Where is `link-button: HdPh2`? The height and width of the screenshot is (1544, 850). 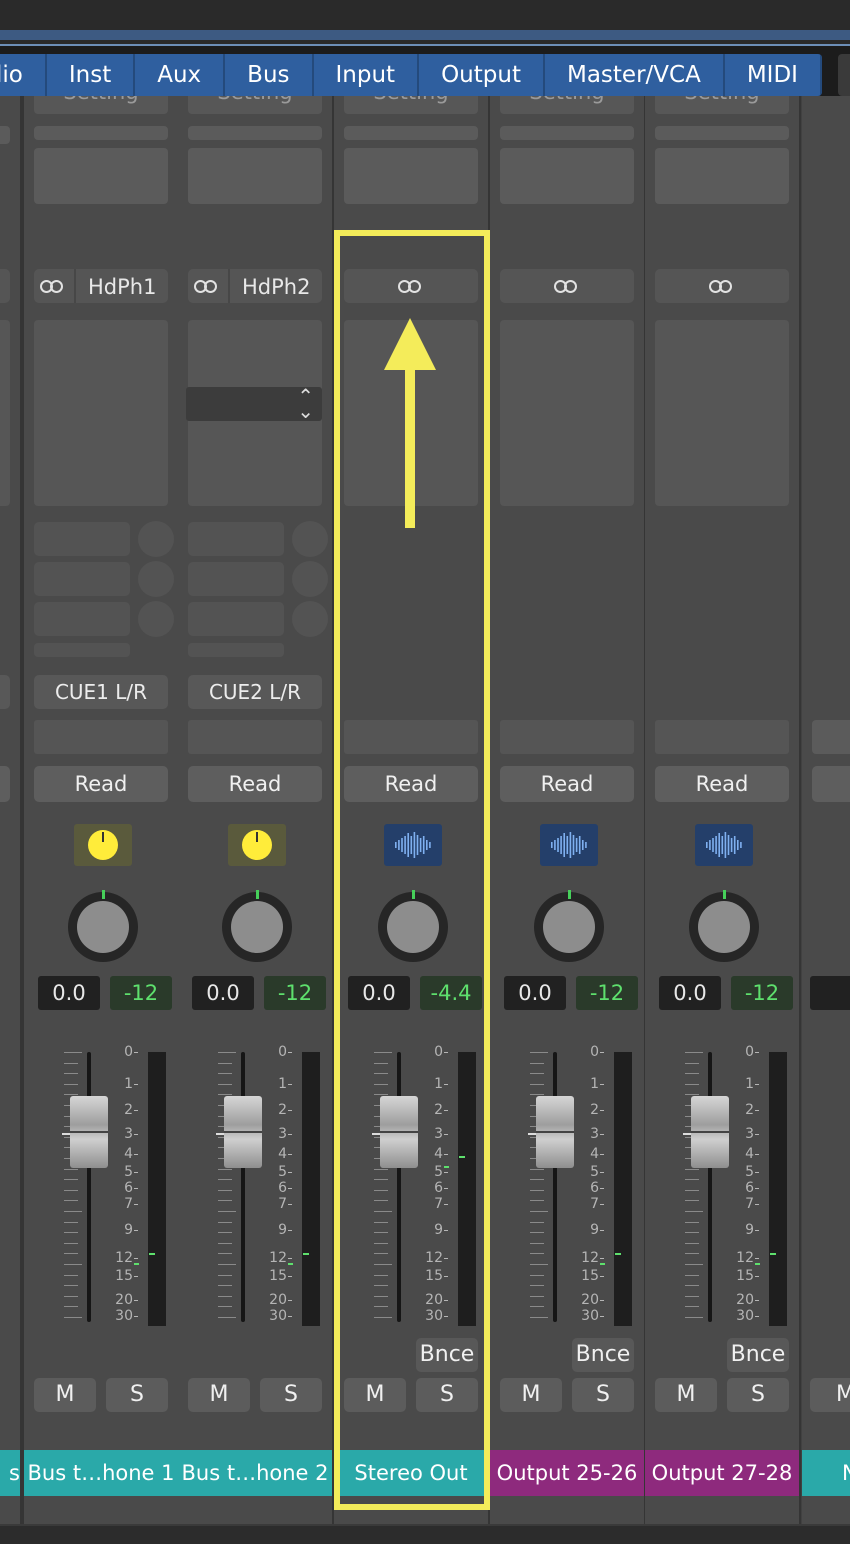 link-button: HdPh2 is located at coordinates (255, 286).